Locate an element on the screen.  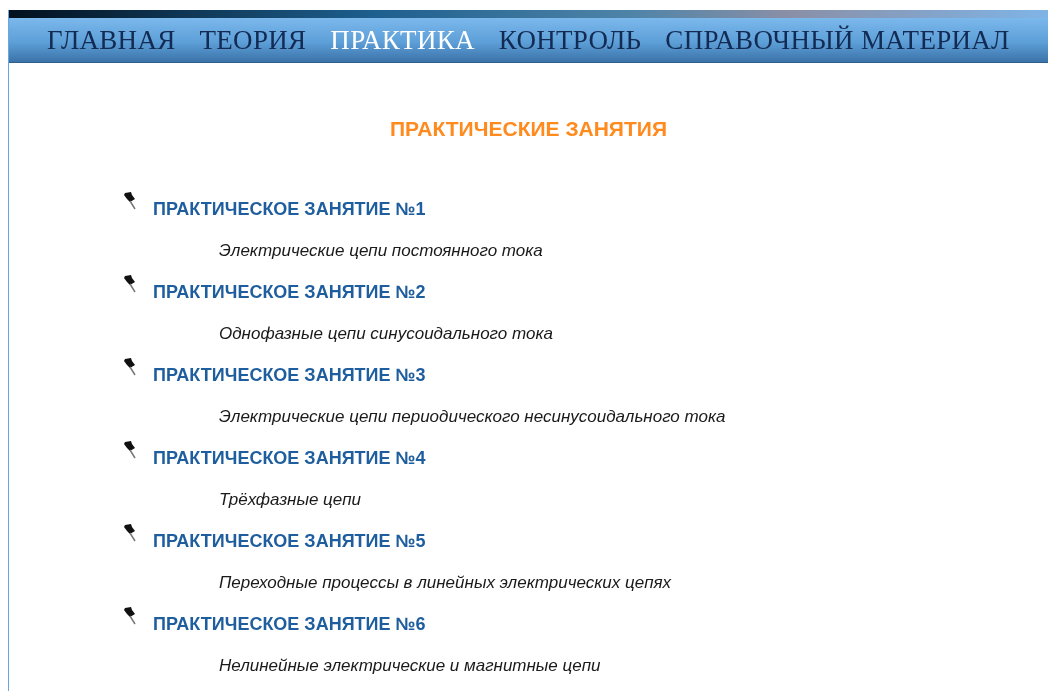
lesson-link: ПРАКТИЧЕСКОЕ ЗАНЯТИЕ №4 is located at coordinates (289, 458).